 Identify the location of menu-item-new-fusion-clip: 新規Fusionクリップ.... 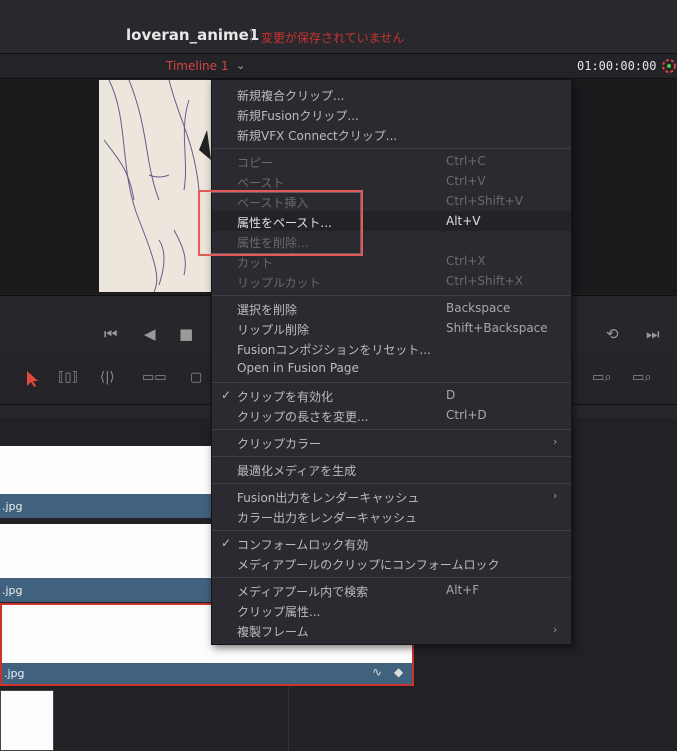
(298, 115).